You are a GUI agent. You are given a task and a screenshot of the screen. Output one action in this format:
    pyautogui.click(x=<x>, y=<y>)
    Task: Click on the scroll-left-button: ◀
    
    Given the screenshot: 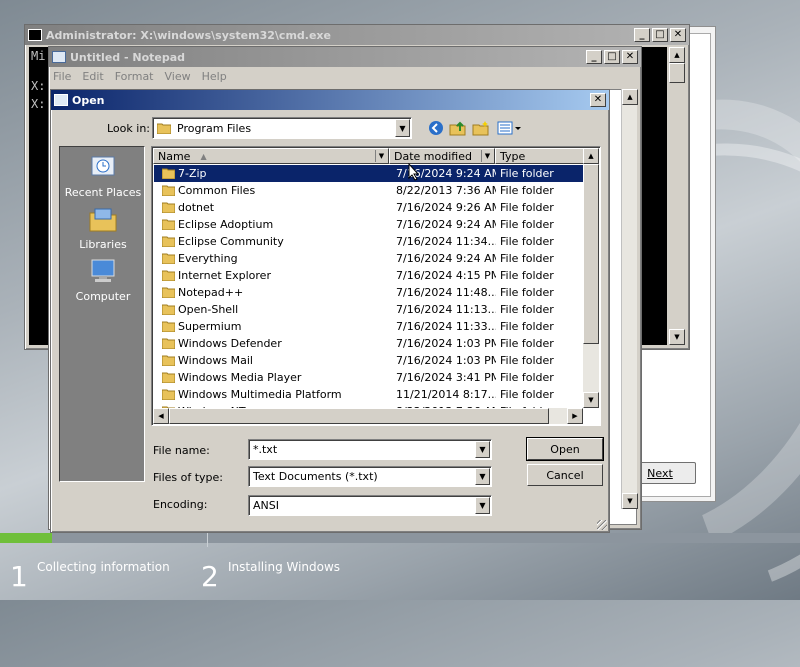 What is the action you would take?
    pyautogui.click(x=161, y=416)
    